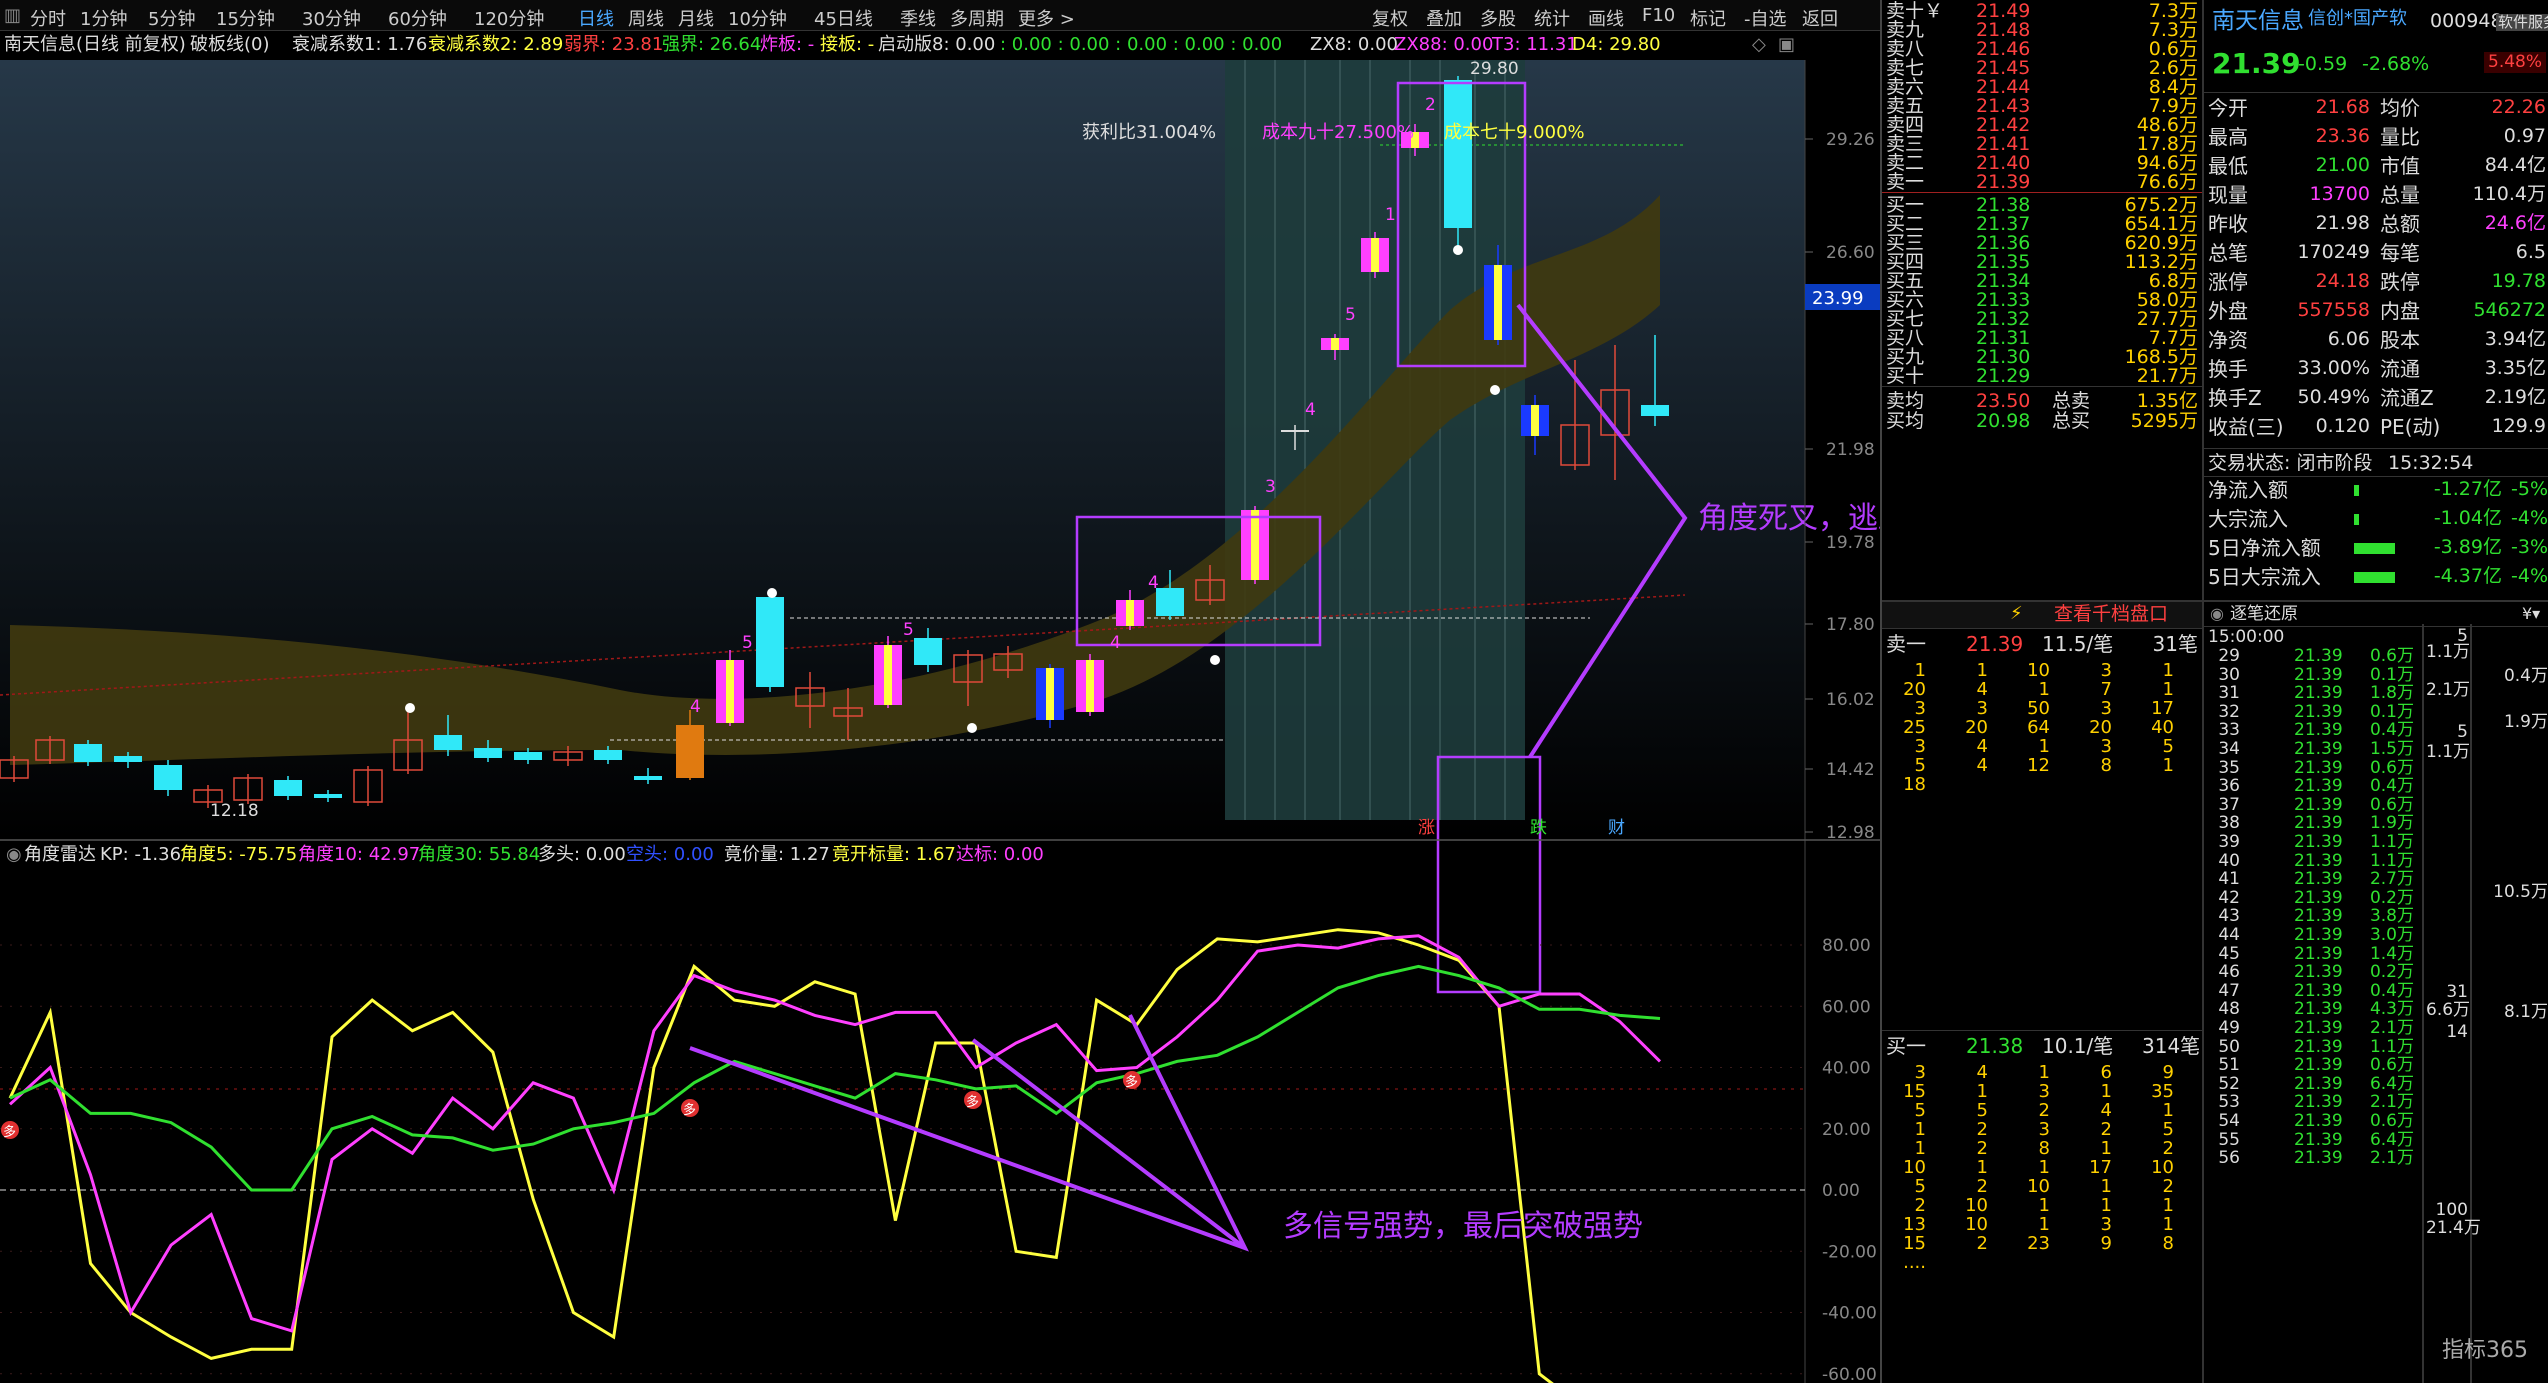 The height and width of the screenshot is (1383, 2548). Describe the element at coordinates (1920, 1205) in the screenshot. I see `queue-cell: 2` at that location.